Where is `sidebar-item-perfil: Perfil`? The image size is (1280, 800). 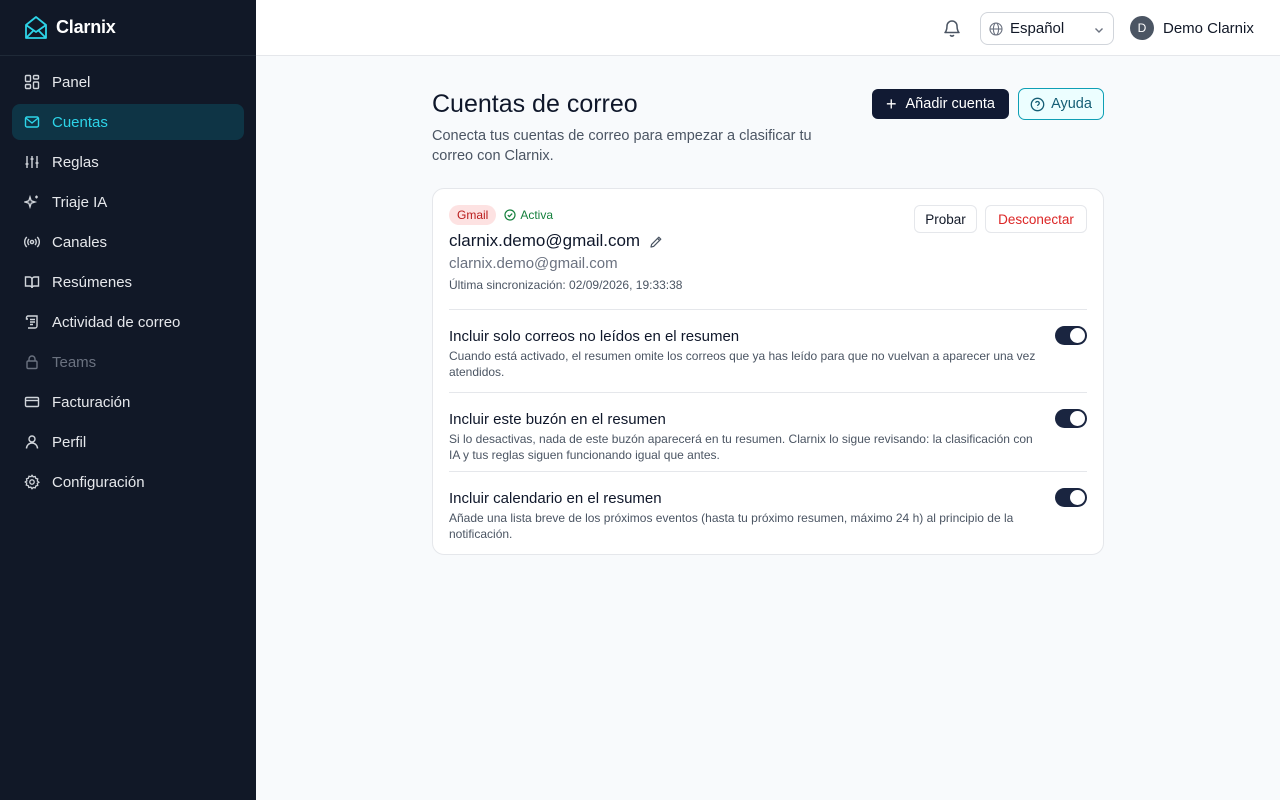 sidebar-item-perfil: Perfil is located at coordinates (128, 442).